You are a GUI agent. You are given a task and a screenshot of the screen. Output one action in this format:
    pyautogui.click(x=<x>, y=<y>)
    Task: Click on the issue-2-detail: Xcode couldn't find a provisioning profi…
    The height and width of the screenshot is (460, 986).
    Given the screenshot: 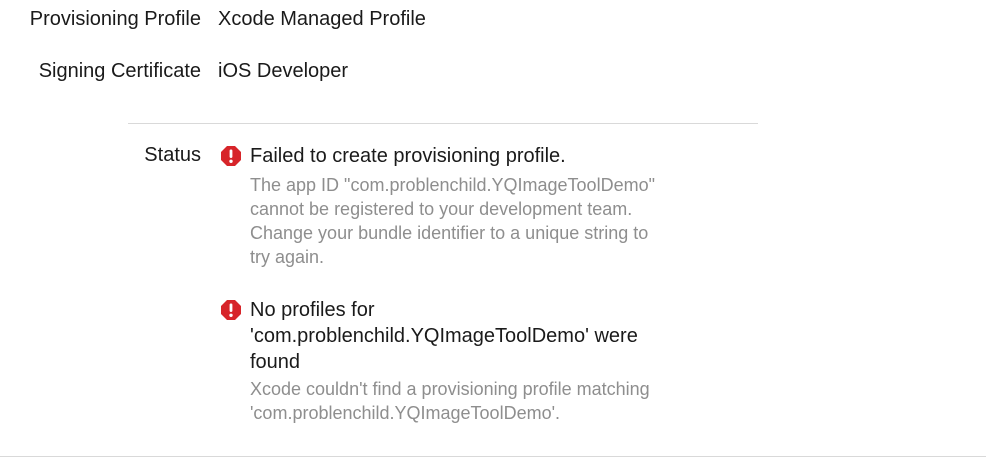 What is the action you would take?
    pyautogui.click(x=500, y=401)
    